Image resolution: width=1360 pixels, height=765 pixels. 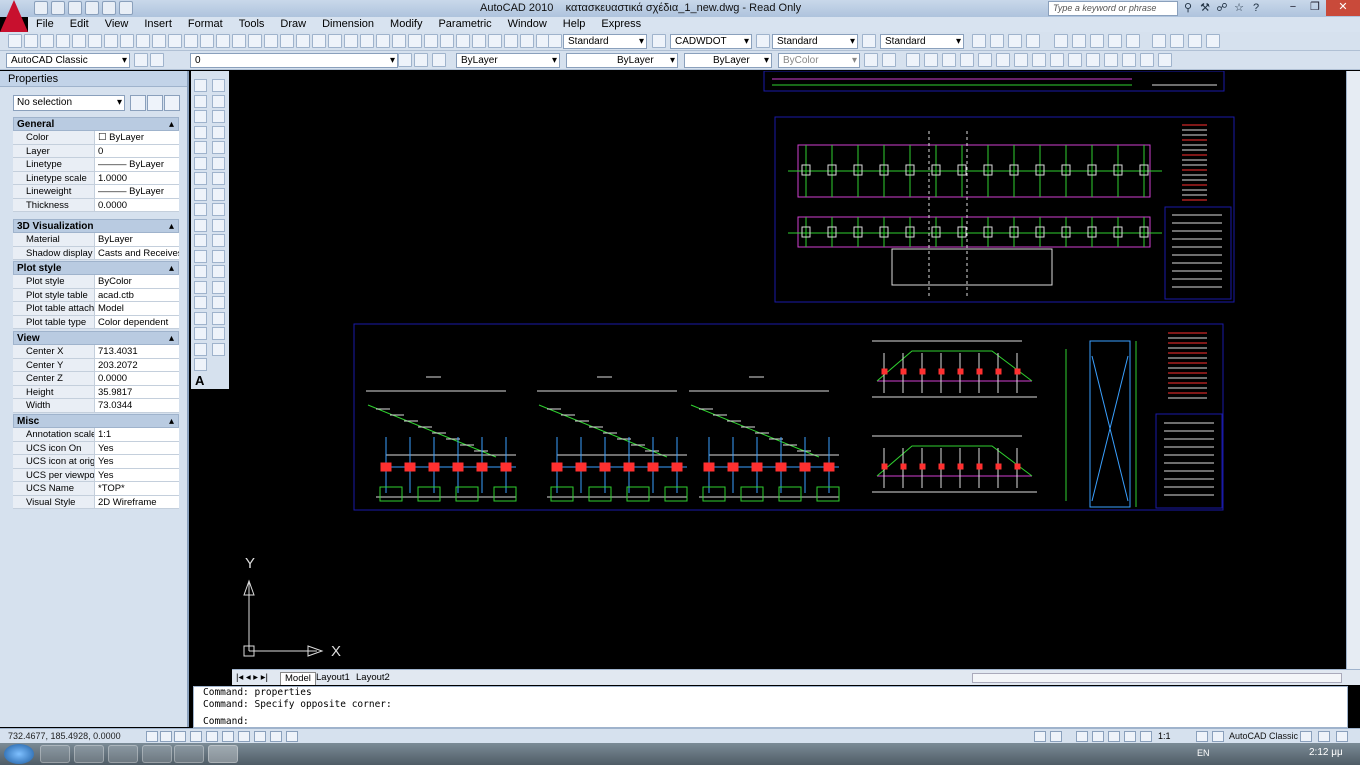 I want to click on property-value: ByLayer, so click(x=137, y=239).